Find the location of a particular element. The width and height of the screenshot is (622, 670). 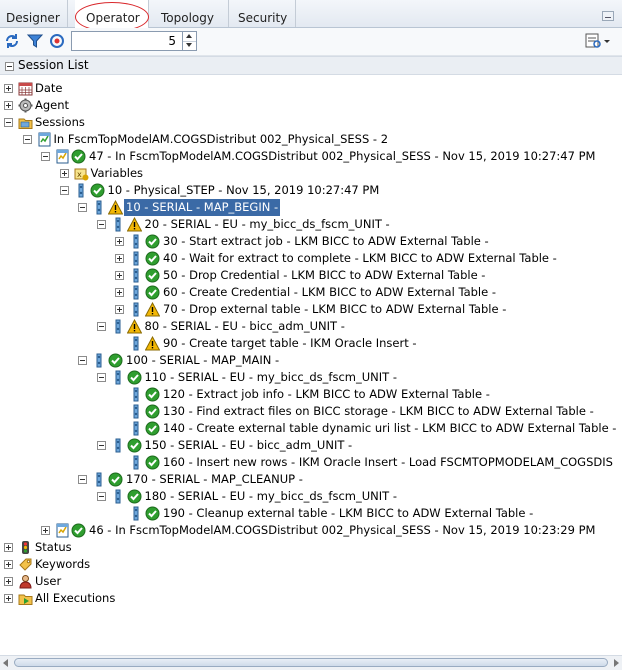

session-count-input is located at coordinates (126, 41).